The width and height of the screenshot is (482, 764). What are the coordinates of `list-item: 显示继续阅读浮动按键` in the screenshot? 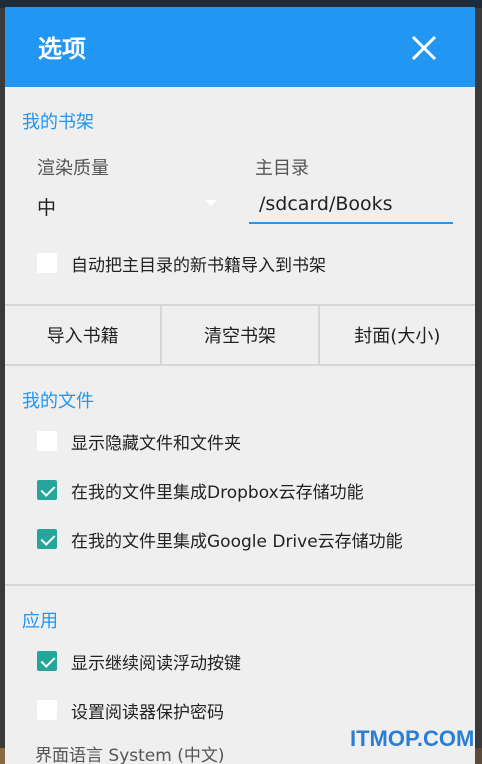 It's located at (139, 661).